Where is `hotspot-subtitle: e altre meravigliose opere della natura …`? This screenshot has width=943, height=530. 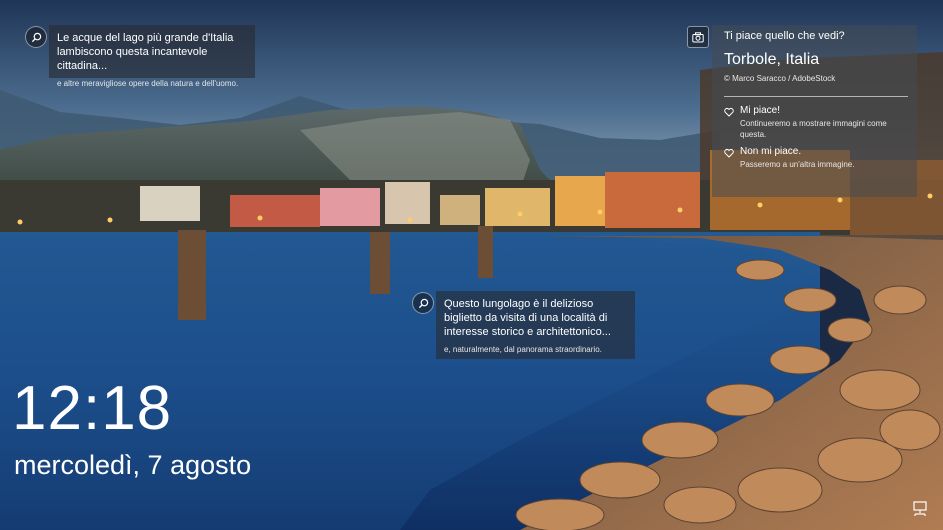 hotspot-subtitle: e altre meravigliose opere della natura … is located at coordinates (148, 83).